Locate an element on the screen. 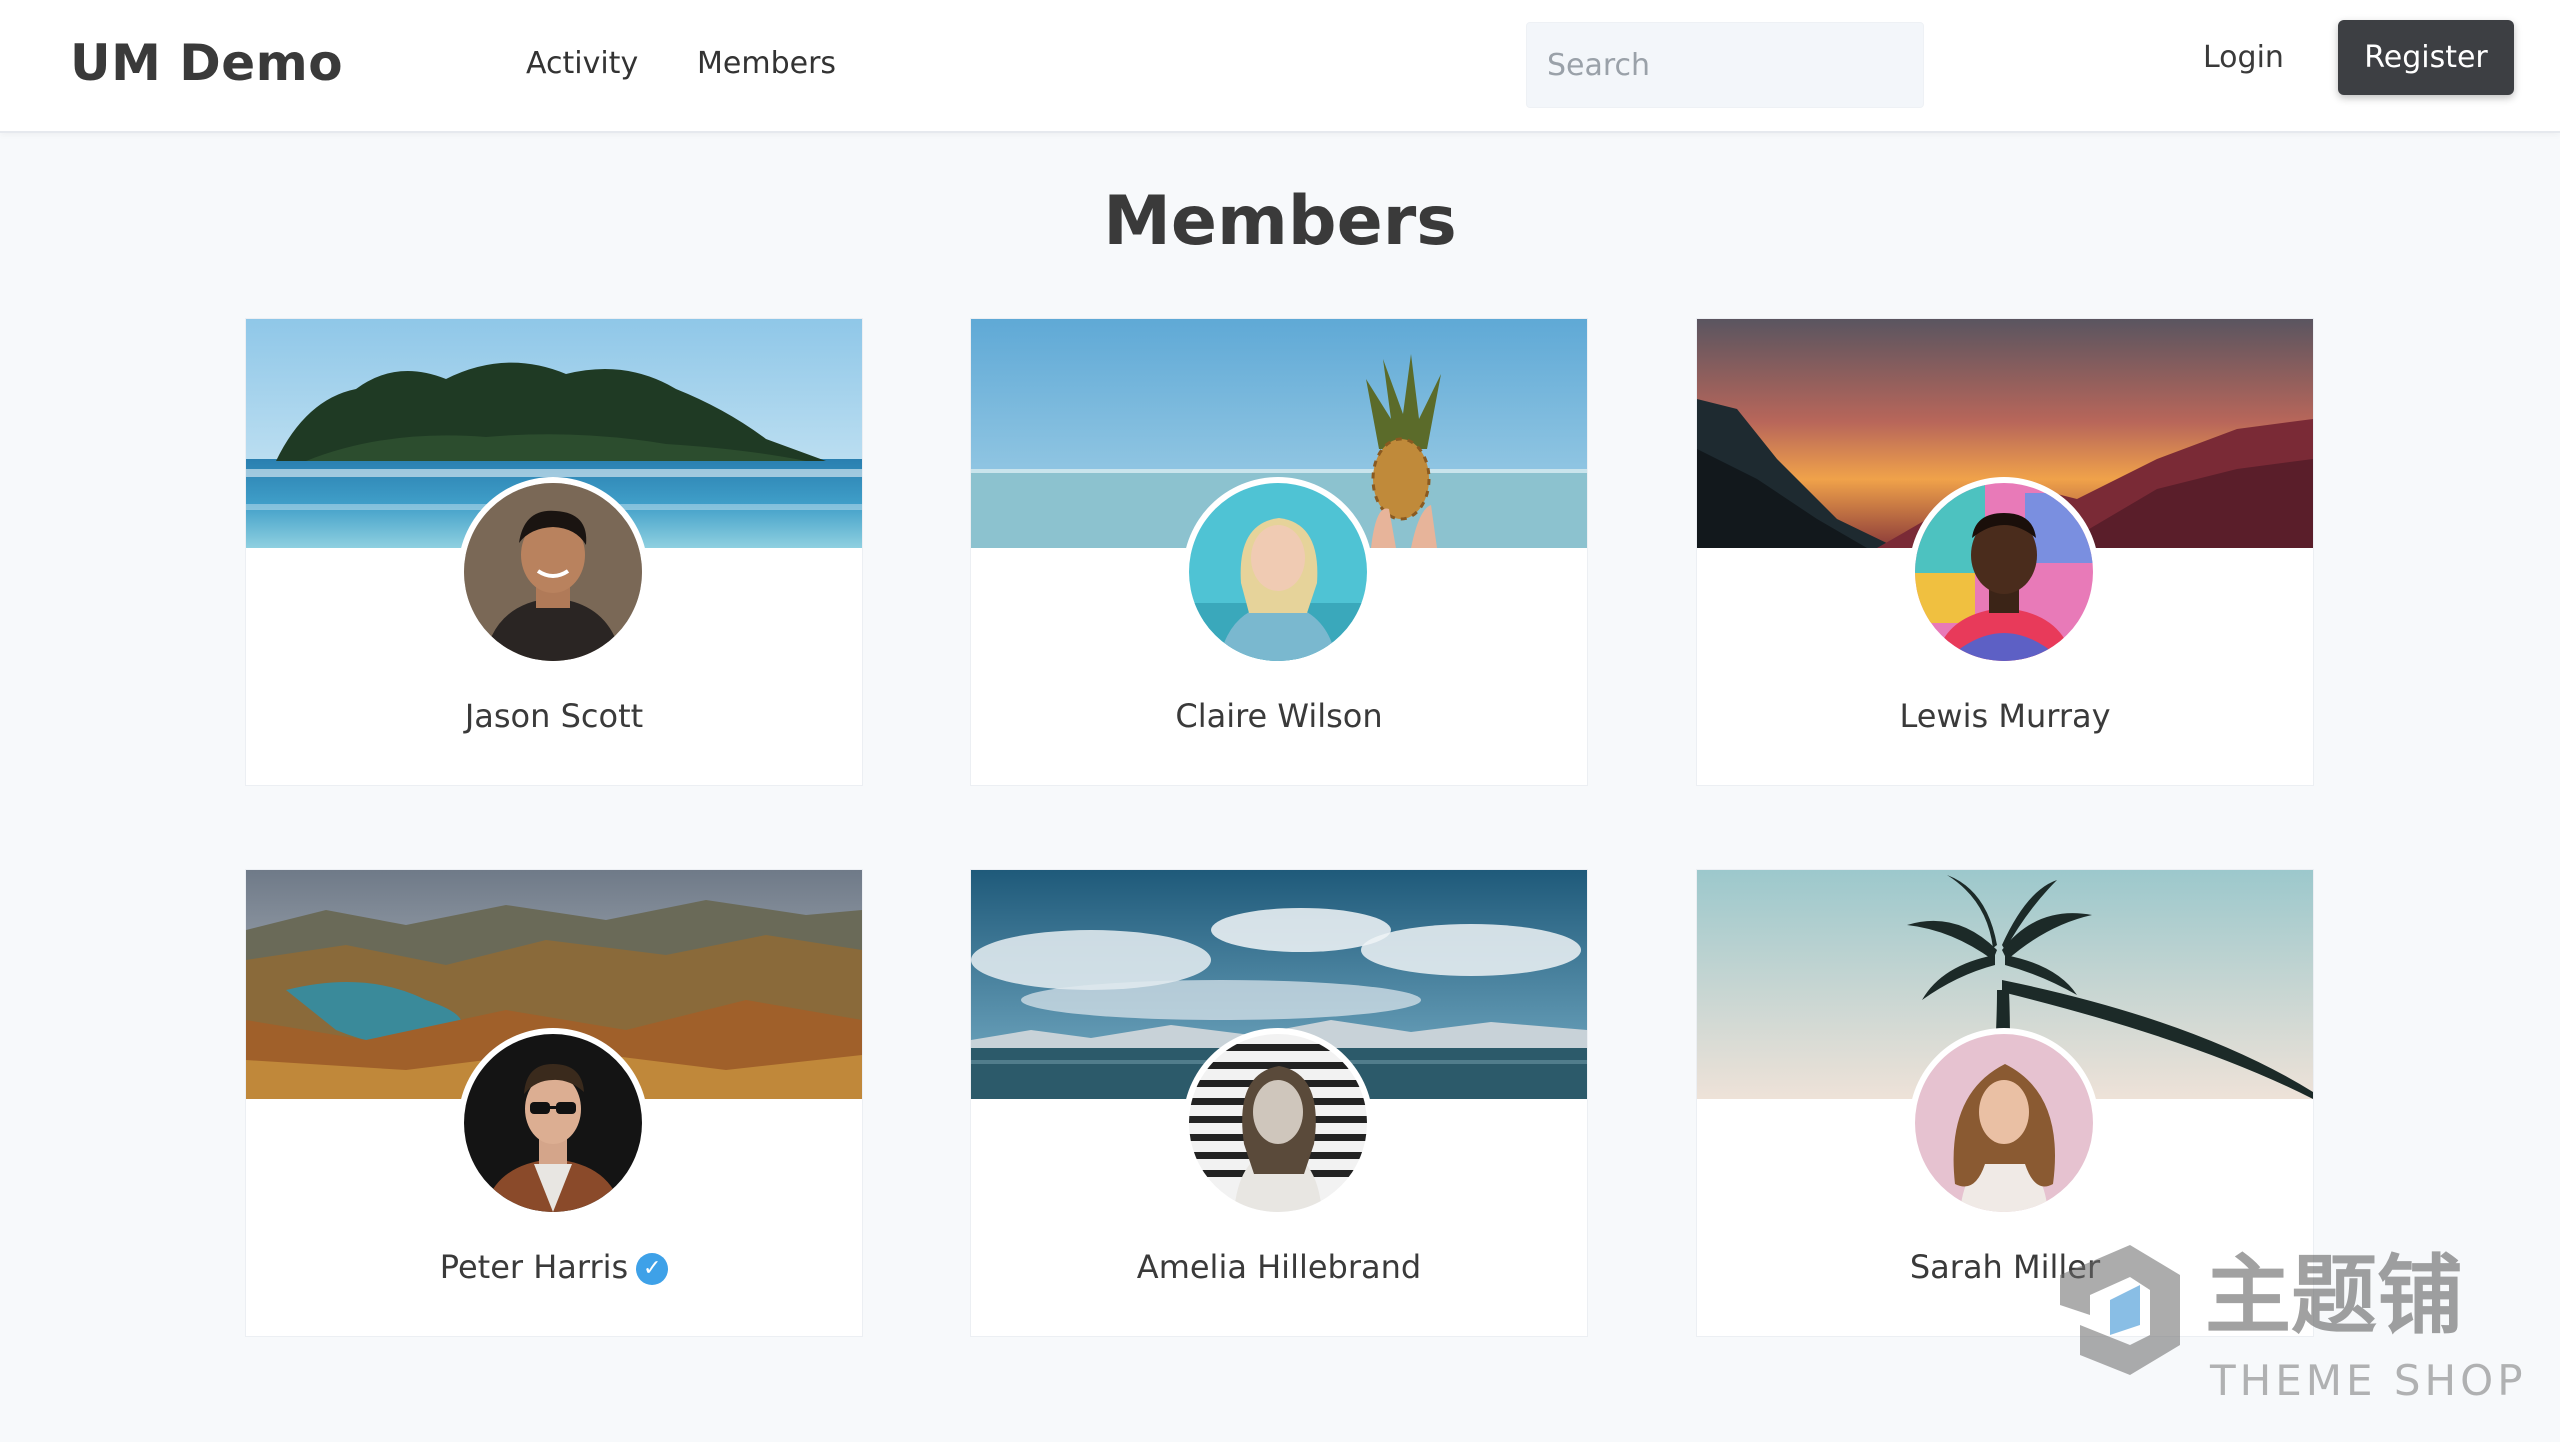 The width and height of the screenshot is (2560, 1442). member-name: Amelia Hillebrand is located at coordinates (1279, 1267).